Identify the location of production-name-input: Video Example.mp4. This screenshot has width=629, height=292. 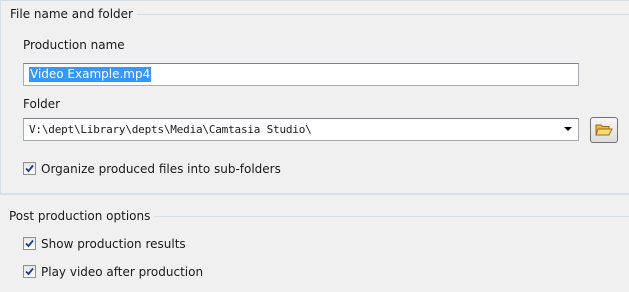
(301, 74).